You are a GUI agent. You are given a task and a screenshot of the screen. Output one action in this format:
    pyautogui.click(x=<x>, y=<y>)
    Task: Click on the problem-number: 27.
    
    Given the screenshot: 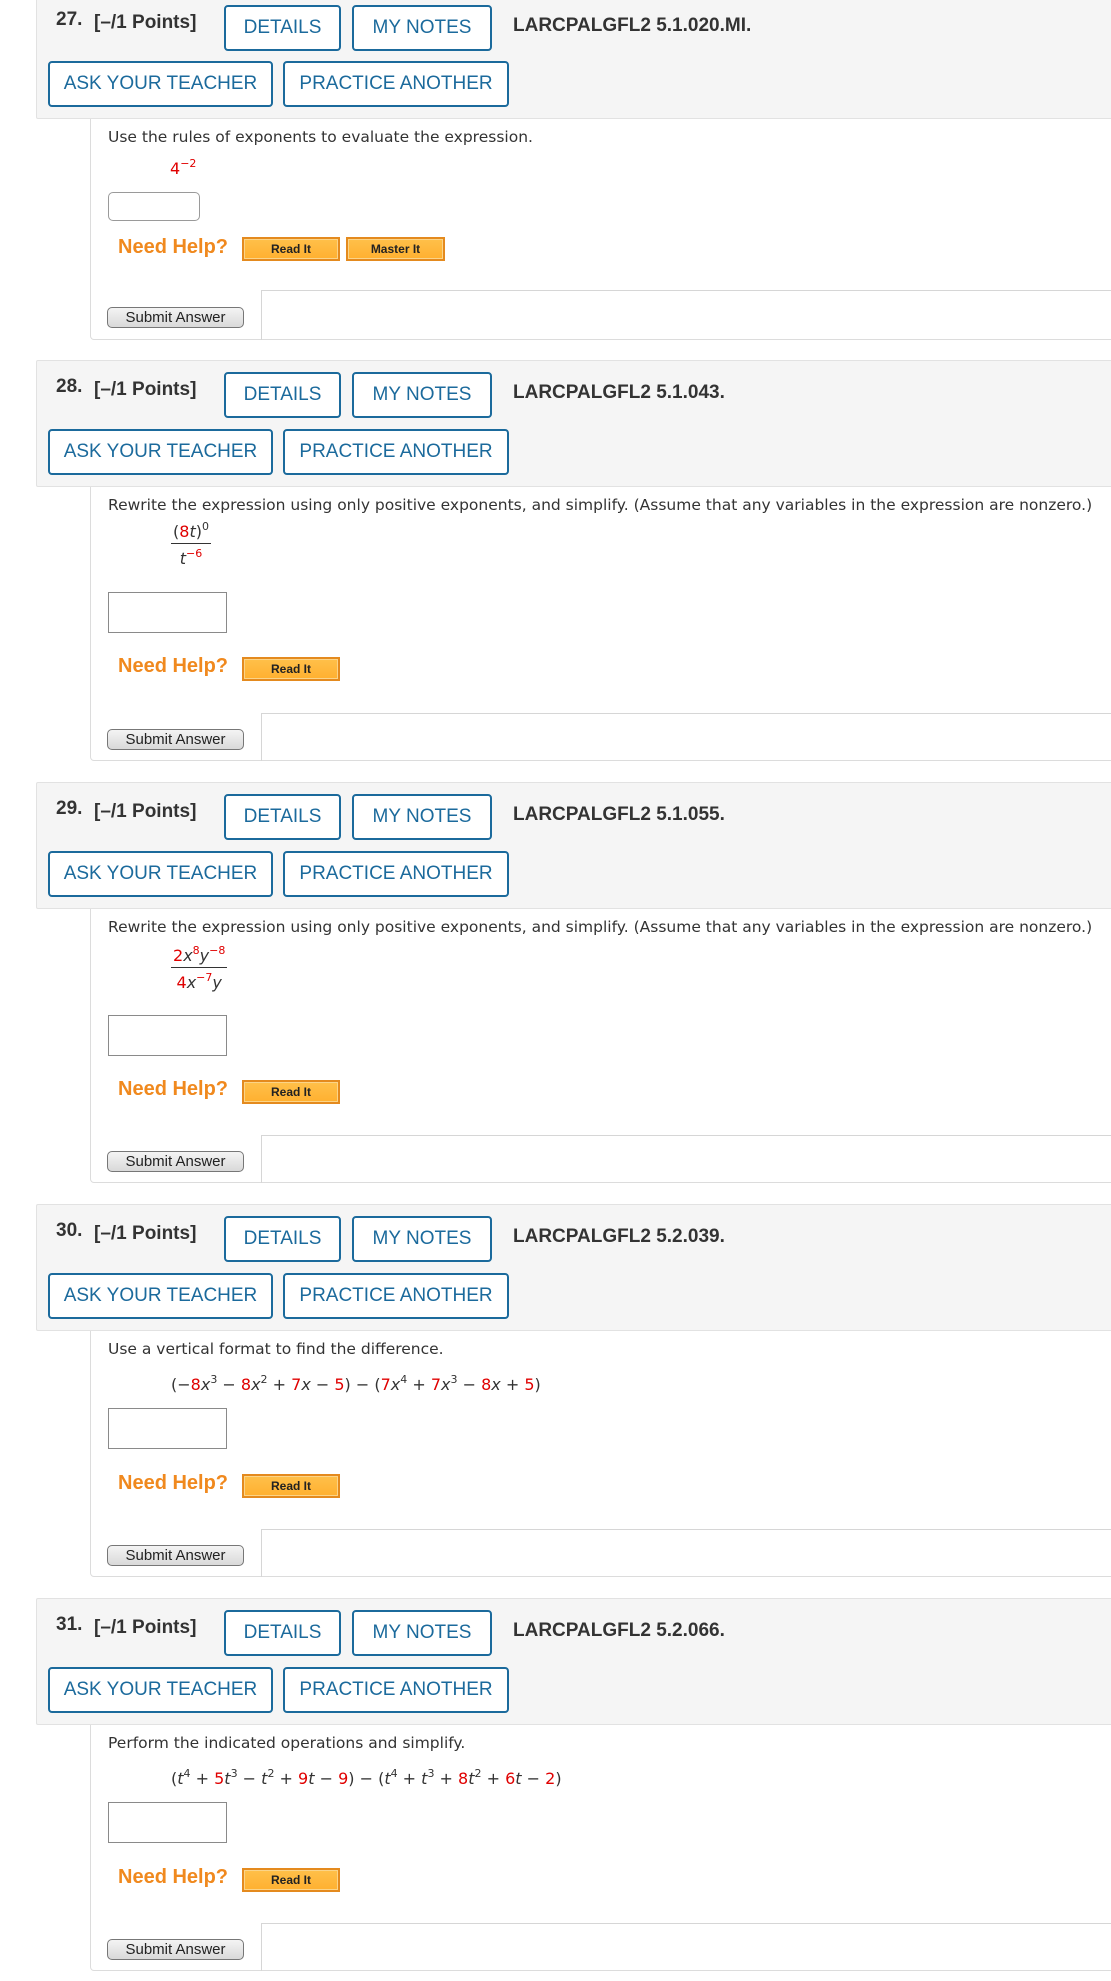 What is the action you would take?
    pyautogui.click(x=69, y=19)
    